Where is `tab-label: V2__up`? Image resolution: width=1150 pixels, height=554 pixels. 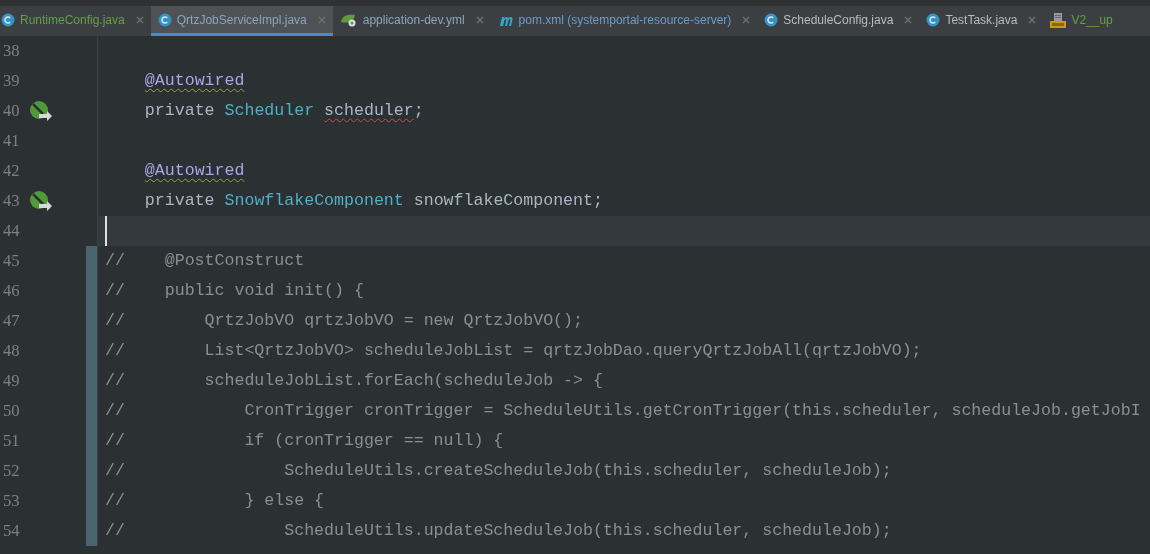
tab-label: V2__up is located at coordinates (1092, 20).